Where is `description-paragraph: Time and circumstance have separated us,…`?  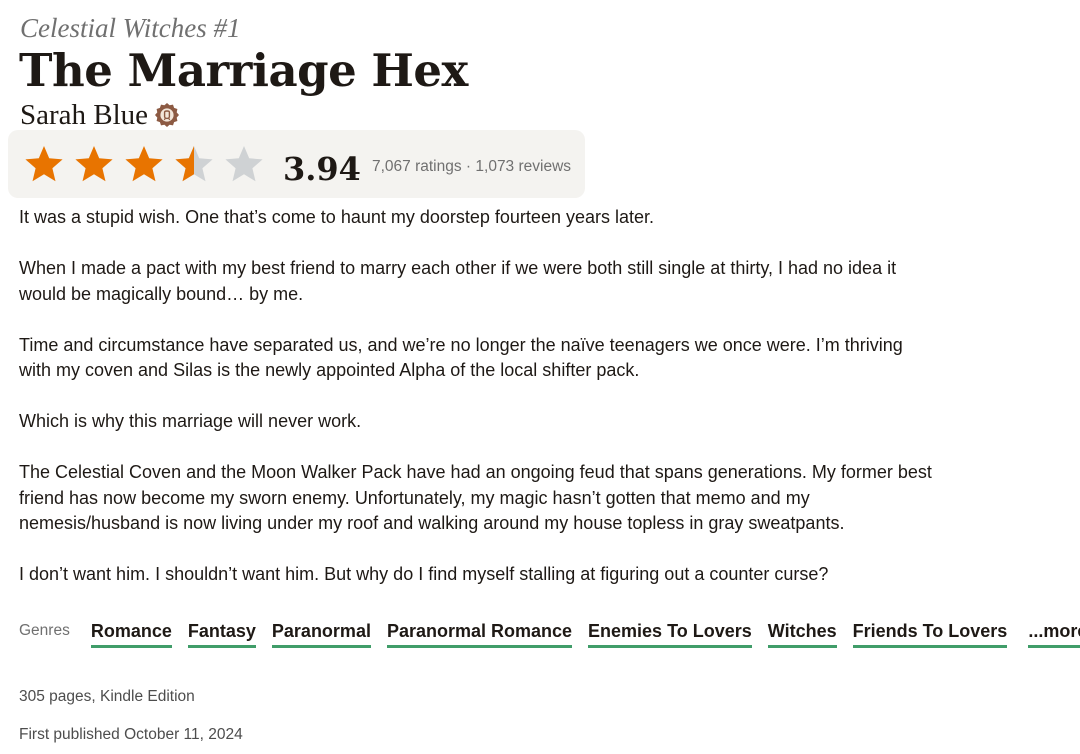 description-paragraph: Time and circumstance have separated us,… is located at coordinates (461, 357).